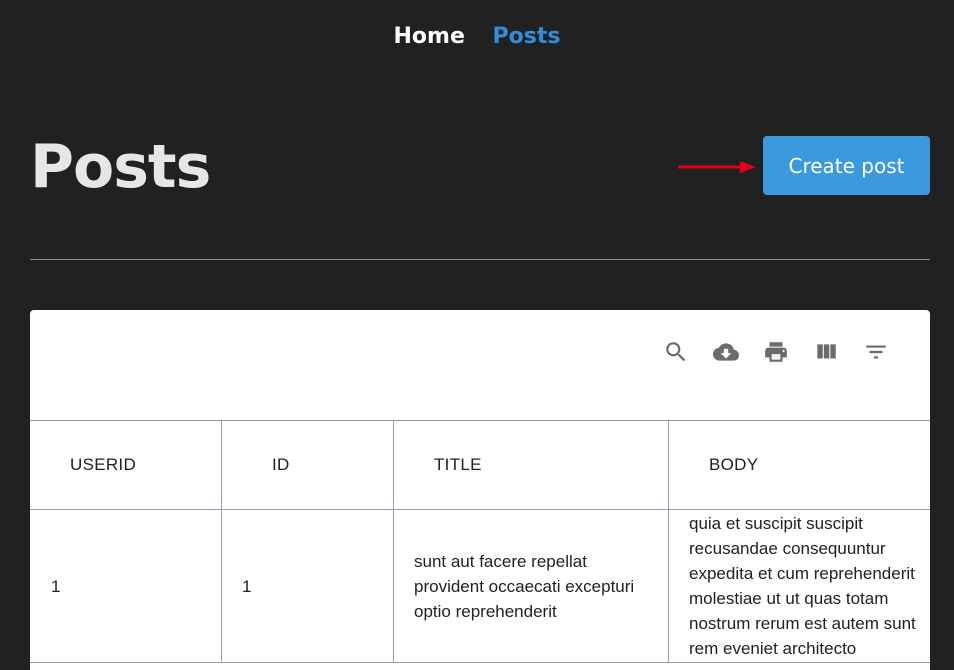 This screenshot has height=670, width=954. What do you see at coordinates (480, 259) in the screenshot?
I see `divider` at bounding box center [480, 259].